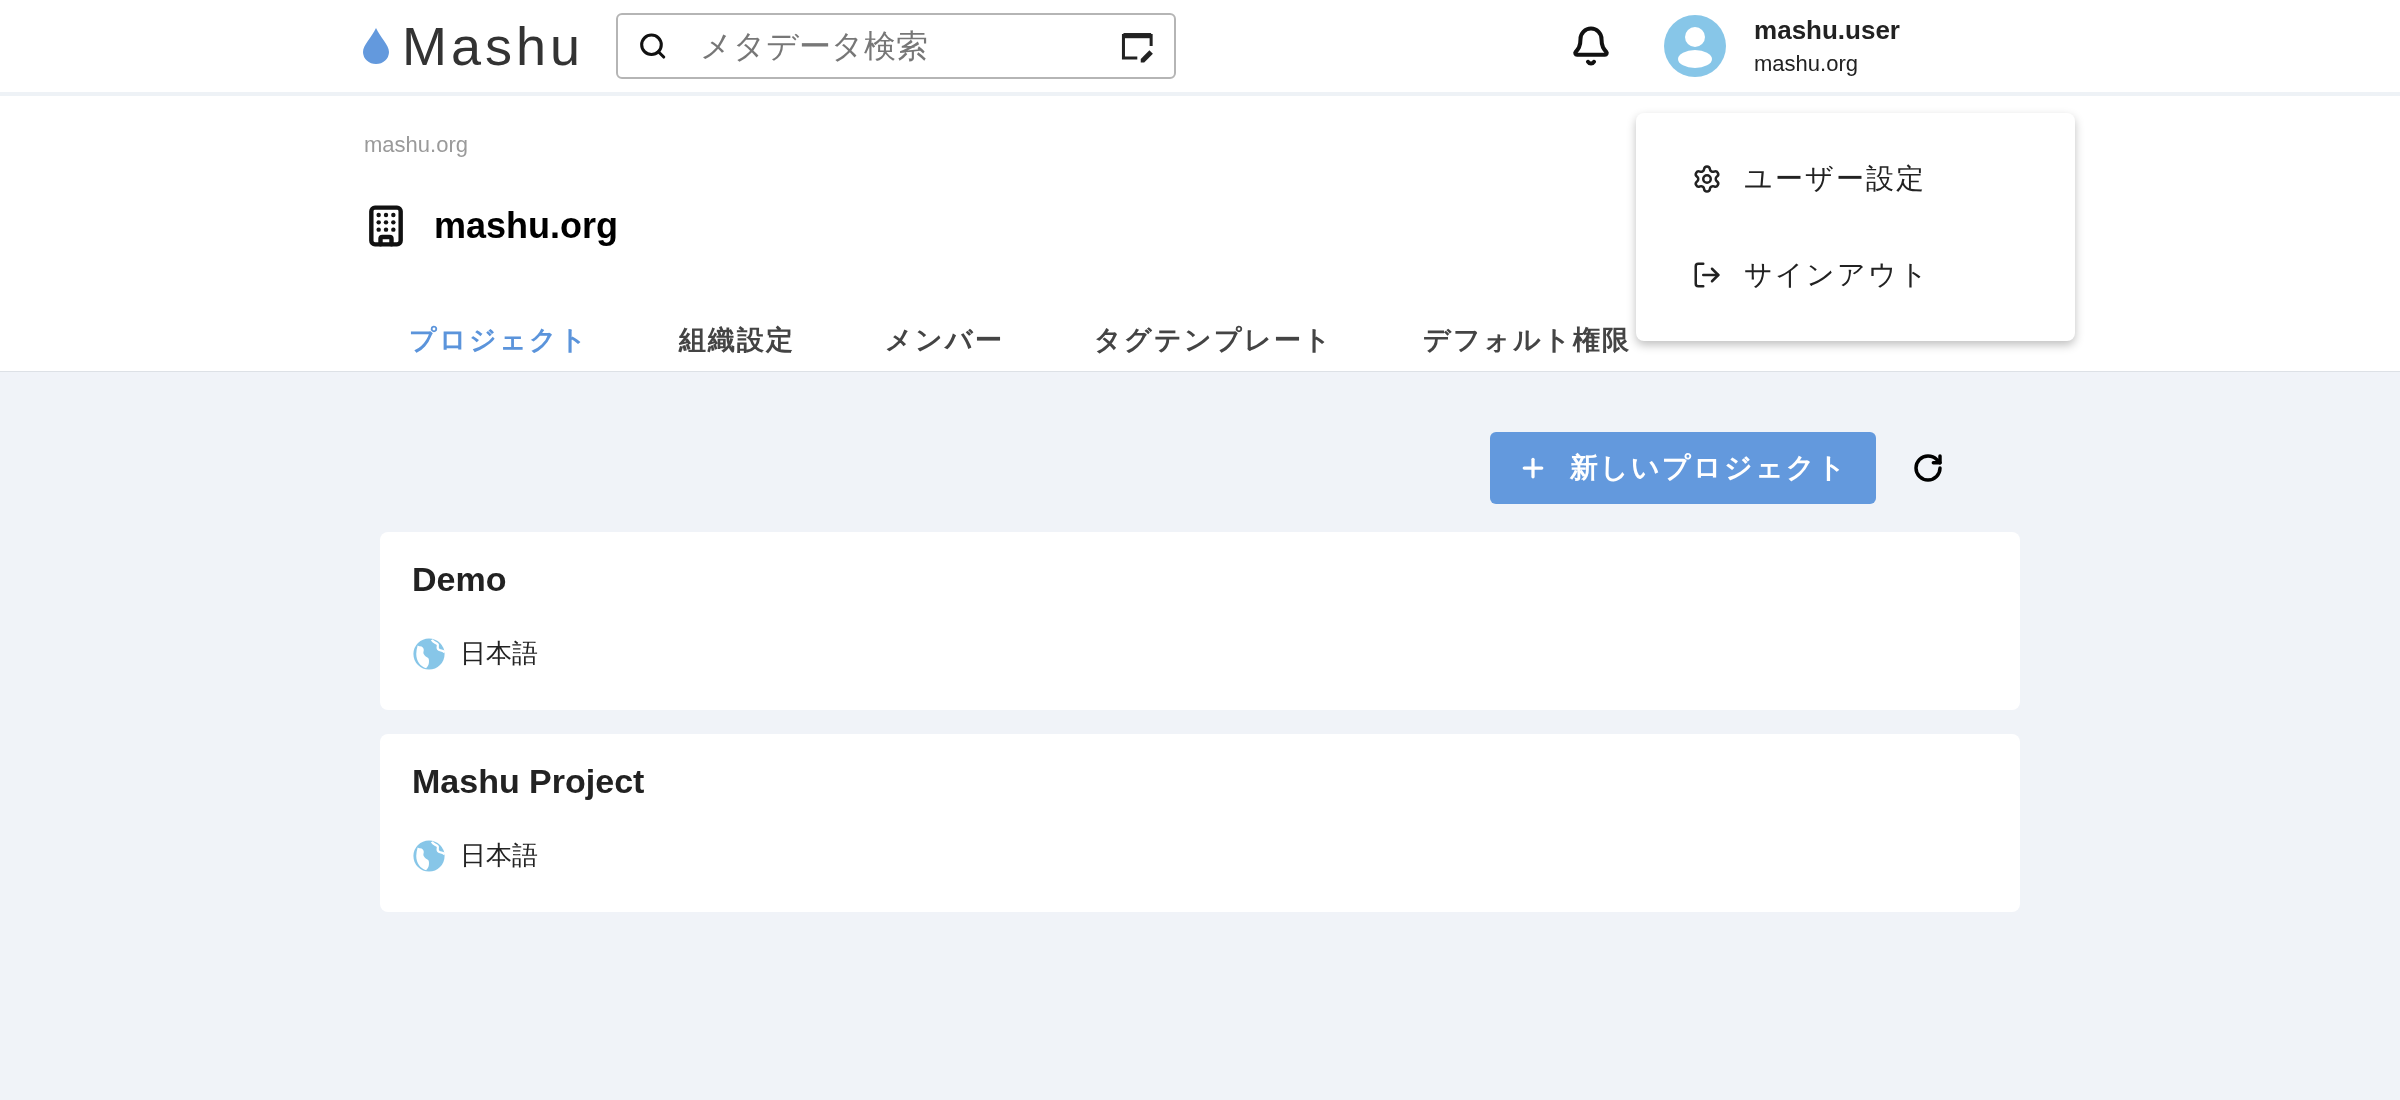 This screenshot has width=2400, height=1100. What do you see at coordinates (493, 46) in the screenshot?
I see `logo-text: Mashu` at bounding box center [493, 46].